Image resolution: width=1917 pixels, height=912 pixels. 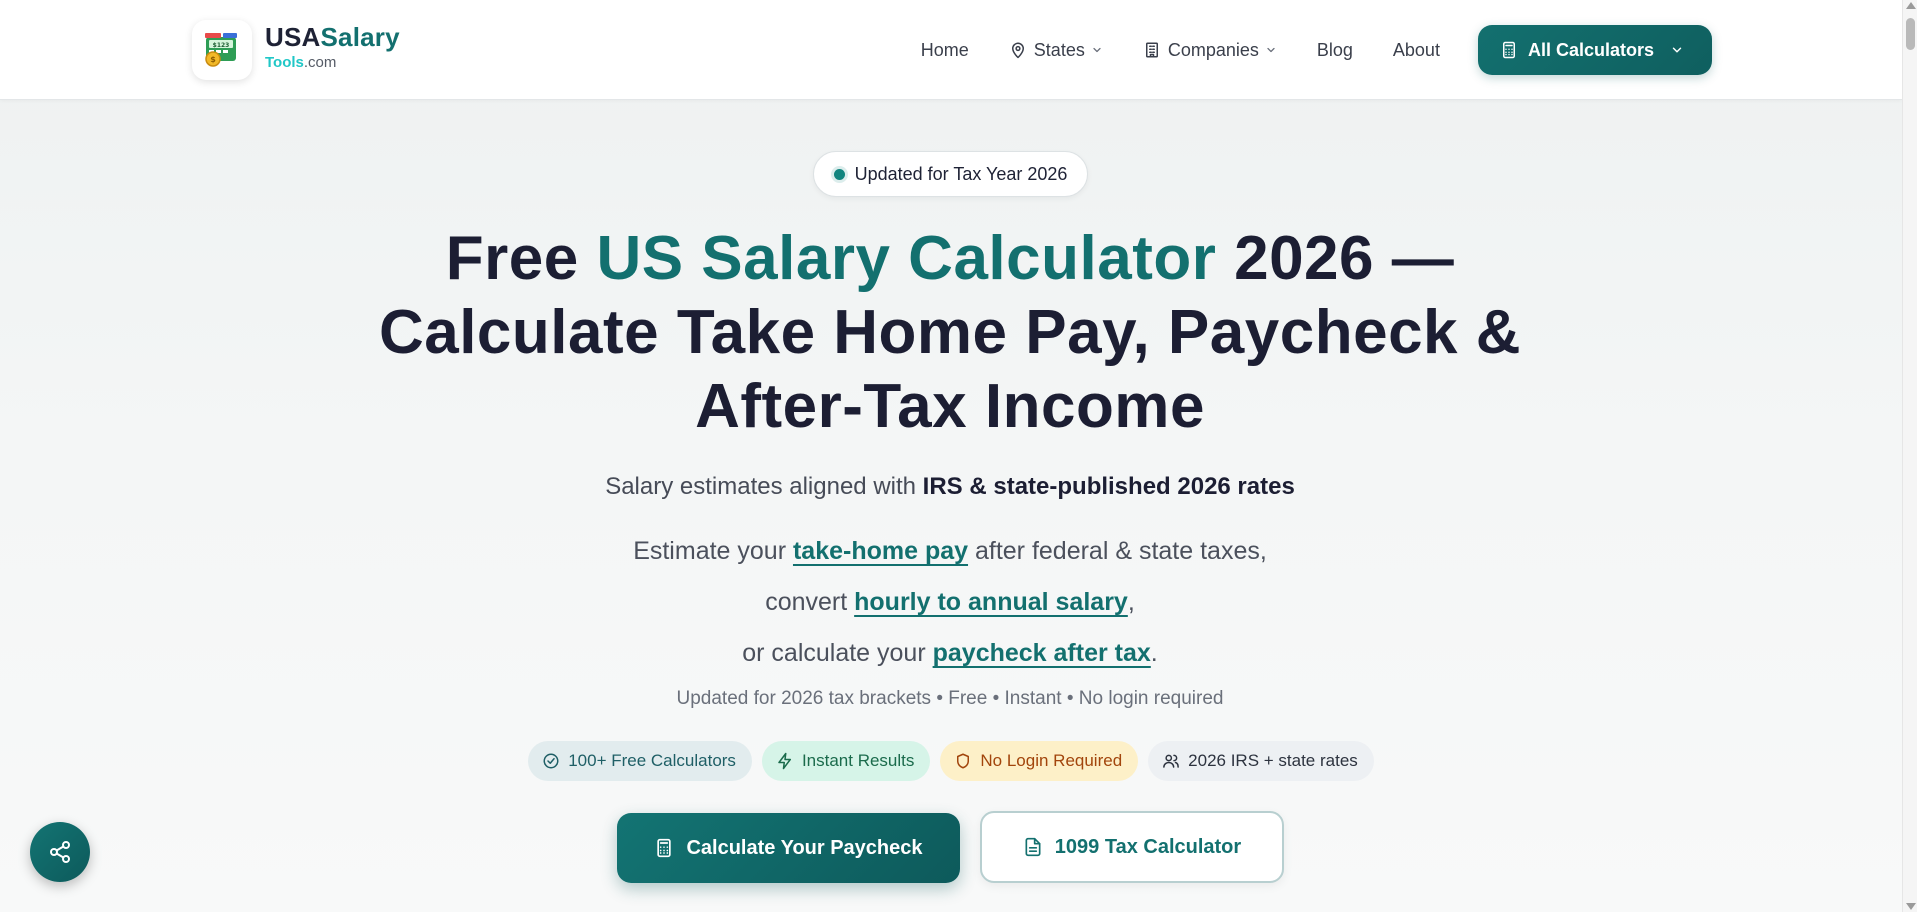 I want to click on share-icon, so click(x=60, y=852).